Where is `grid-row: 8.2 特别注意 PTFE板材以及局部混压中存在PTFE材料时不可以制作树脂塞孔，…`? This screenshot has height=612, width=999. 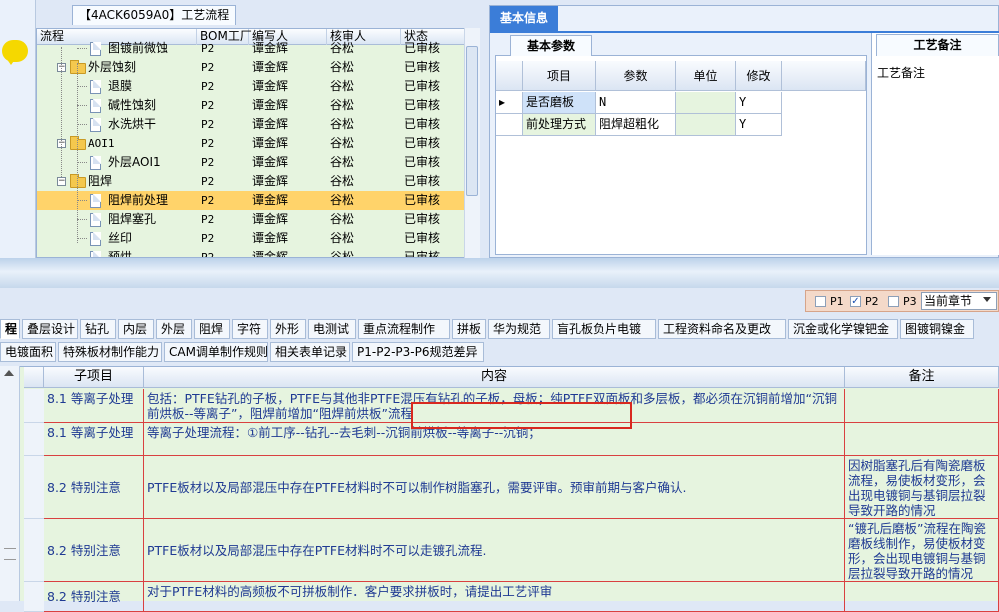
grid-row: 8.2 特别注意 PTFE板材以及局部混压中存在PTFE材料时不可以制作树脂塞孔，… is located at coordinates (521, 487).